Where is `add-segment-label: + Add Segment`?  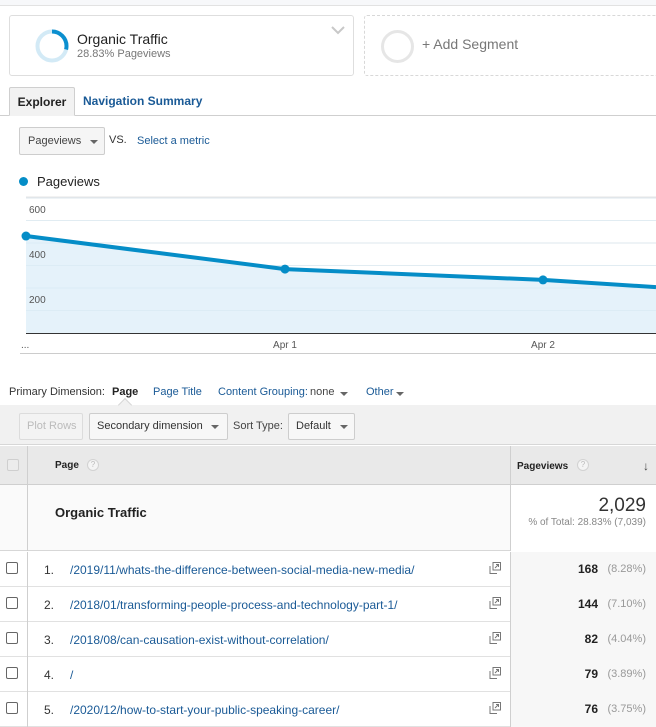 add-segment-label: + Add Segment is located at coordinates (470, 44).